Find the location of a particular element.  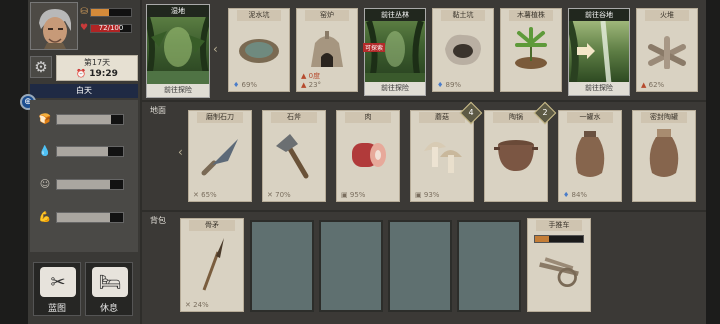

card-sealed-jar: 密封陶罐 is located at coordinates (664, 156).